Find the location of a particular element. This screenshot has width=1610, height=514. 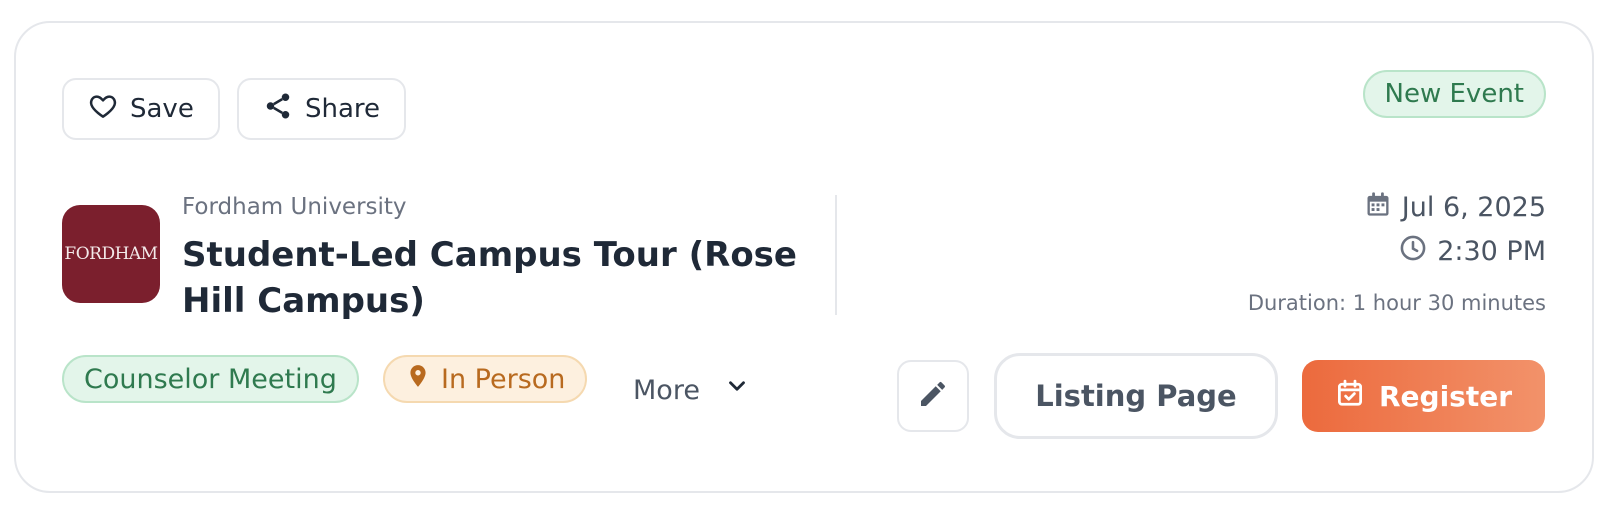

listing-page-label: Listing Page is located at coordinates (1136, 396).